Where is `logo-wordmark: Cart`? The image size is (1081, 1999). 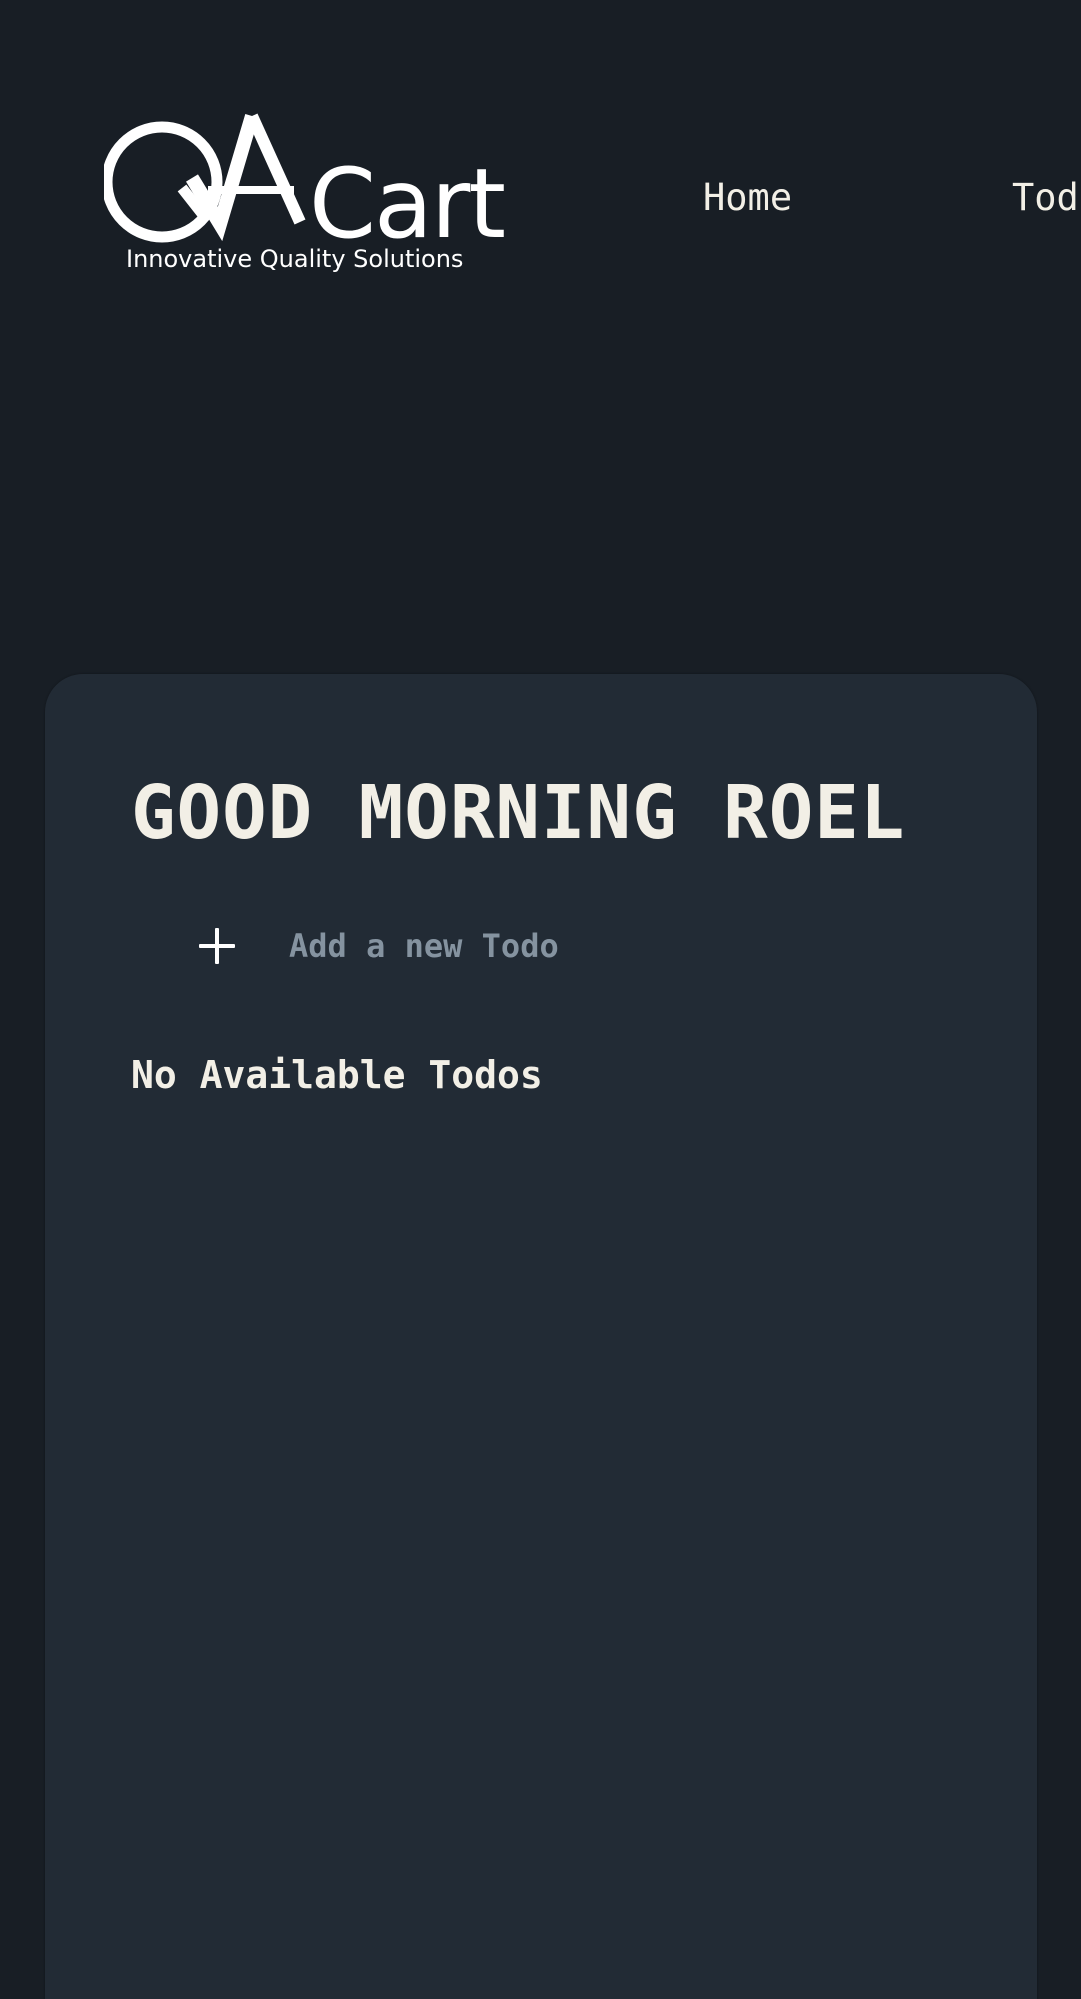 logo-wordmark: Cart is located at coordinates (407, 204).